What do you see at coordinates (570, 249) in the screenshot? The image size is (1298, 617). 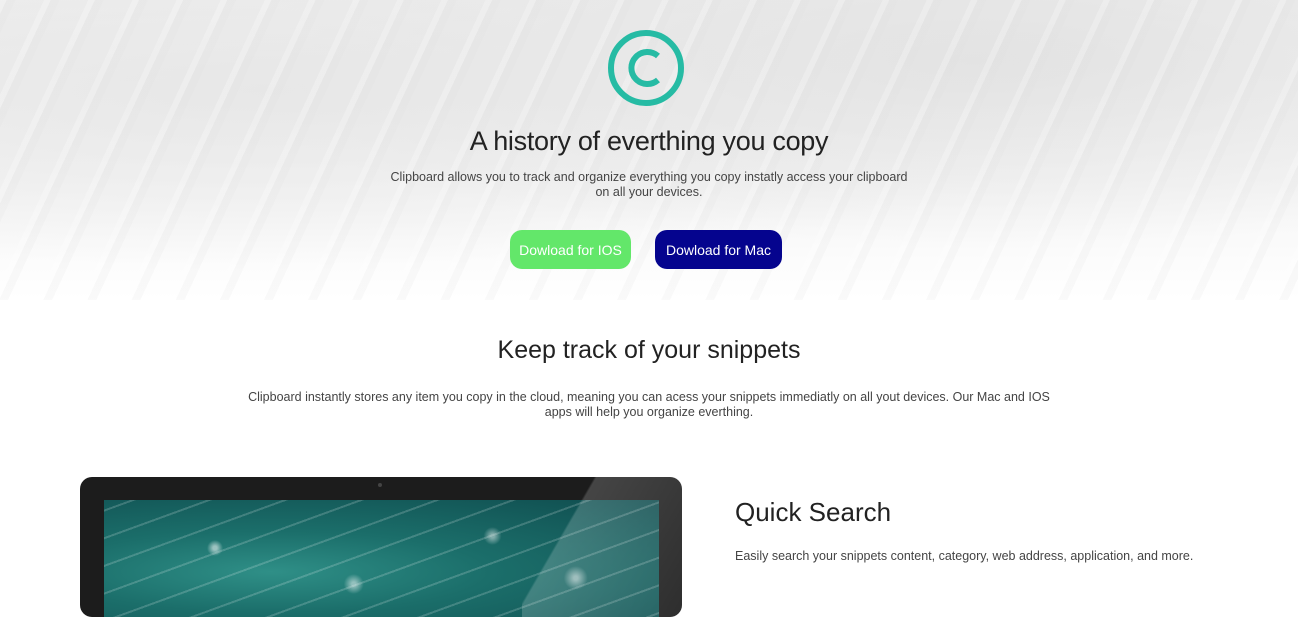 I see `download-ios-button: Dowload for IOS` at bounding box center [570, 249].